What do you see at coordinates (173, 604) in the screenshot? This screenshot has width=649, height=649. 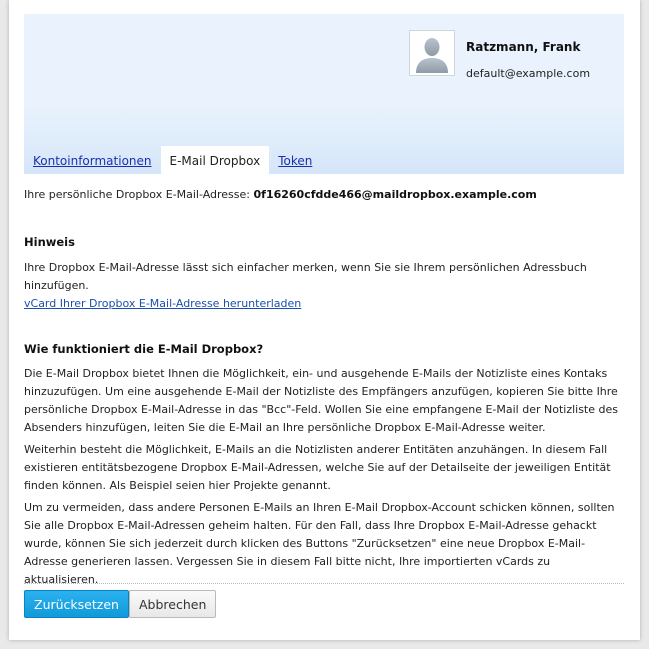 I see `cancel-button: Abbrechen` at bounding box center [173, 604].